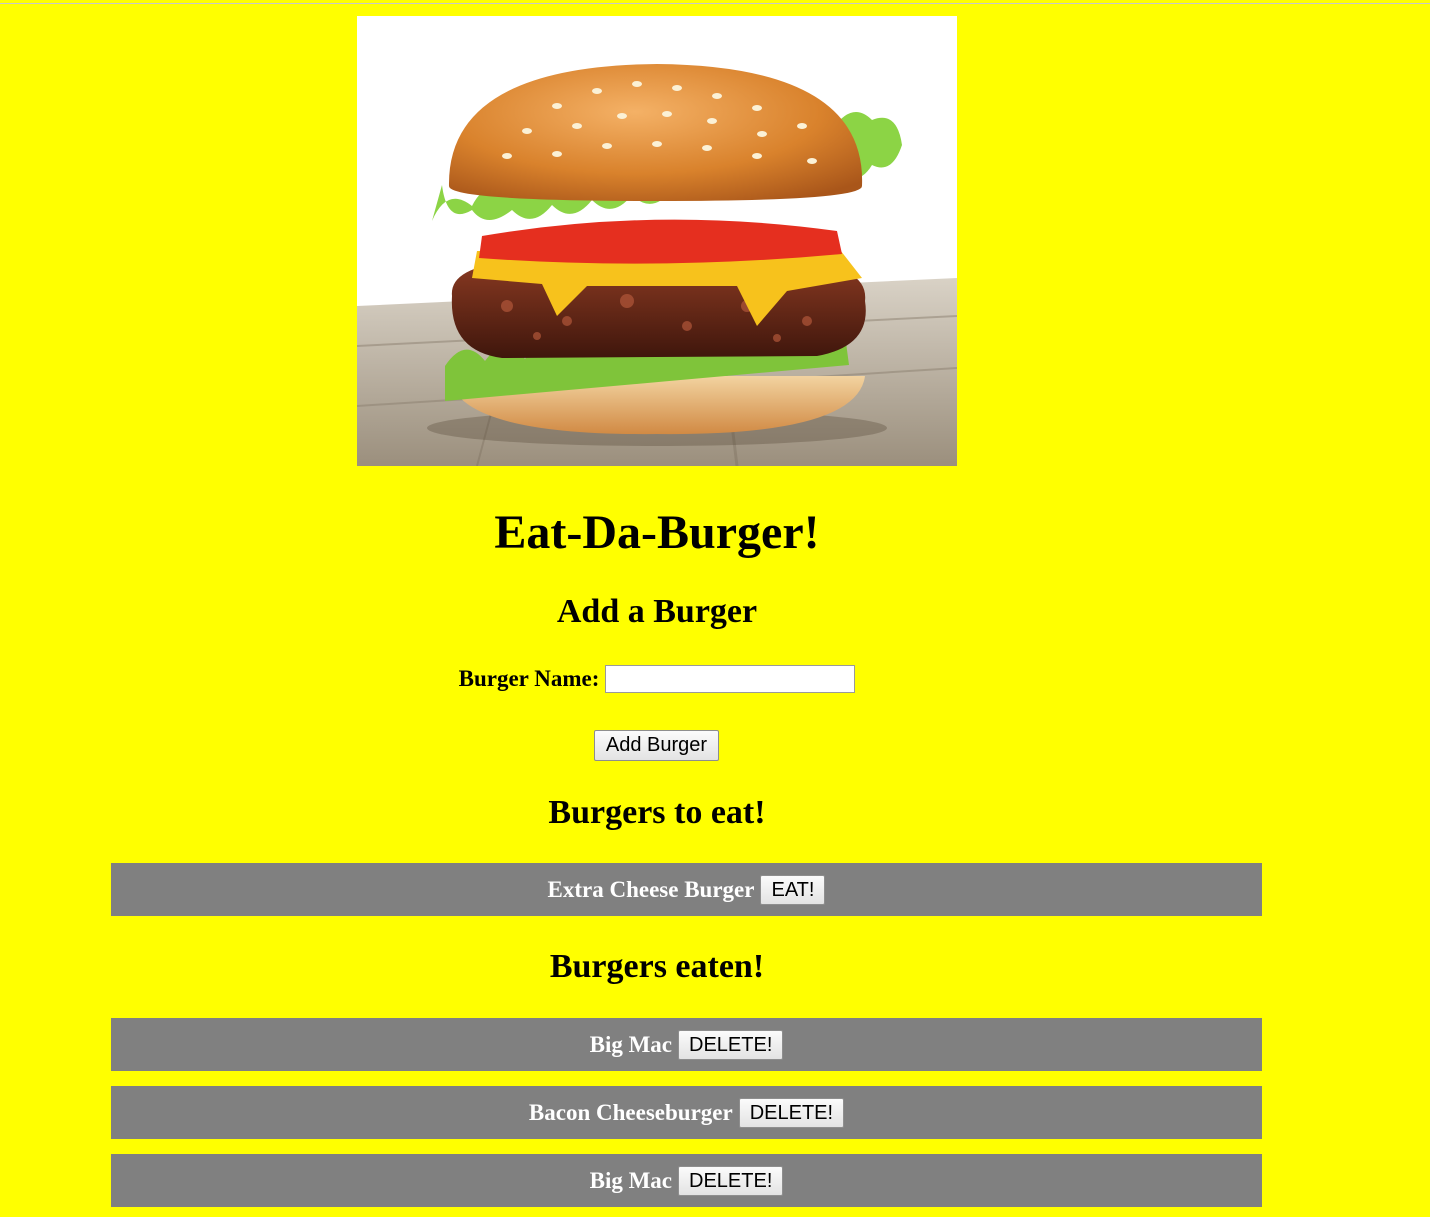 The height and width of the screenshot is (1217, 1430). I want to click on page-title: Eat-Da-Burger!, so click(657, 532).